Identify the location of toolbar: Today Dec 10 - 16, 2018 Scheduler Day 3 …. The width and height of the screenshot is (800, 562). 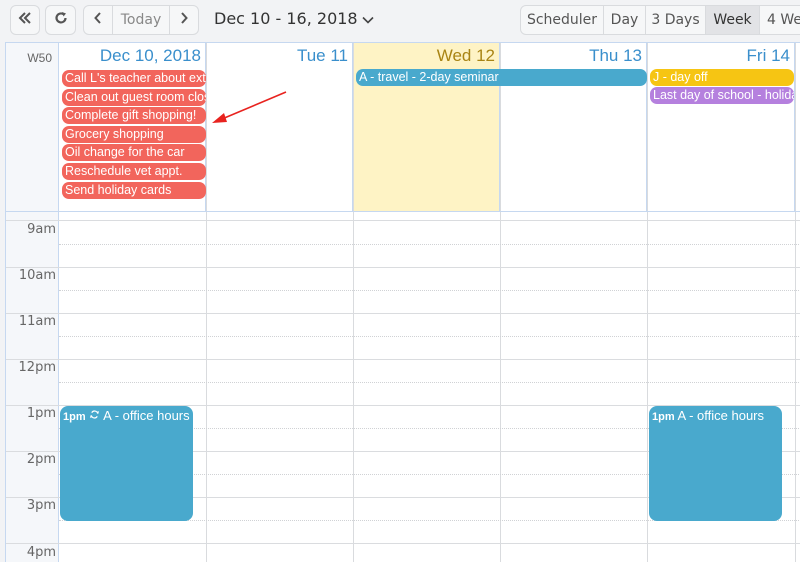
(400, 21).